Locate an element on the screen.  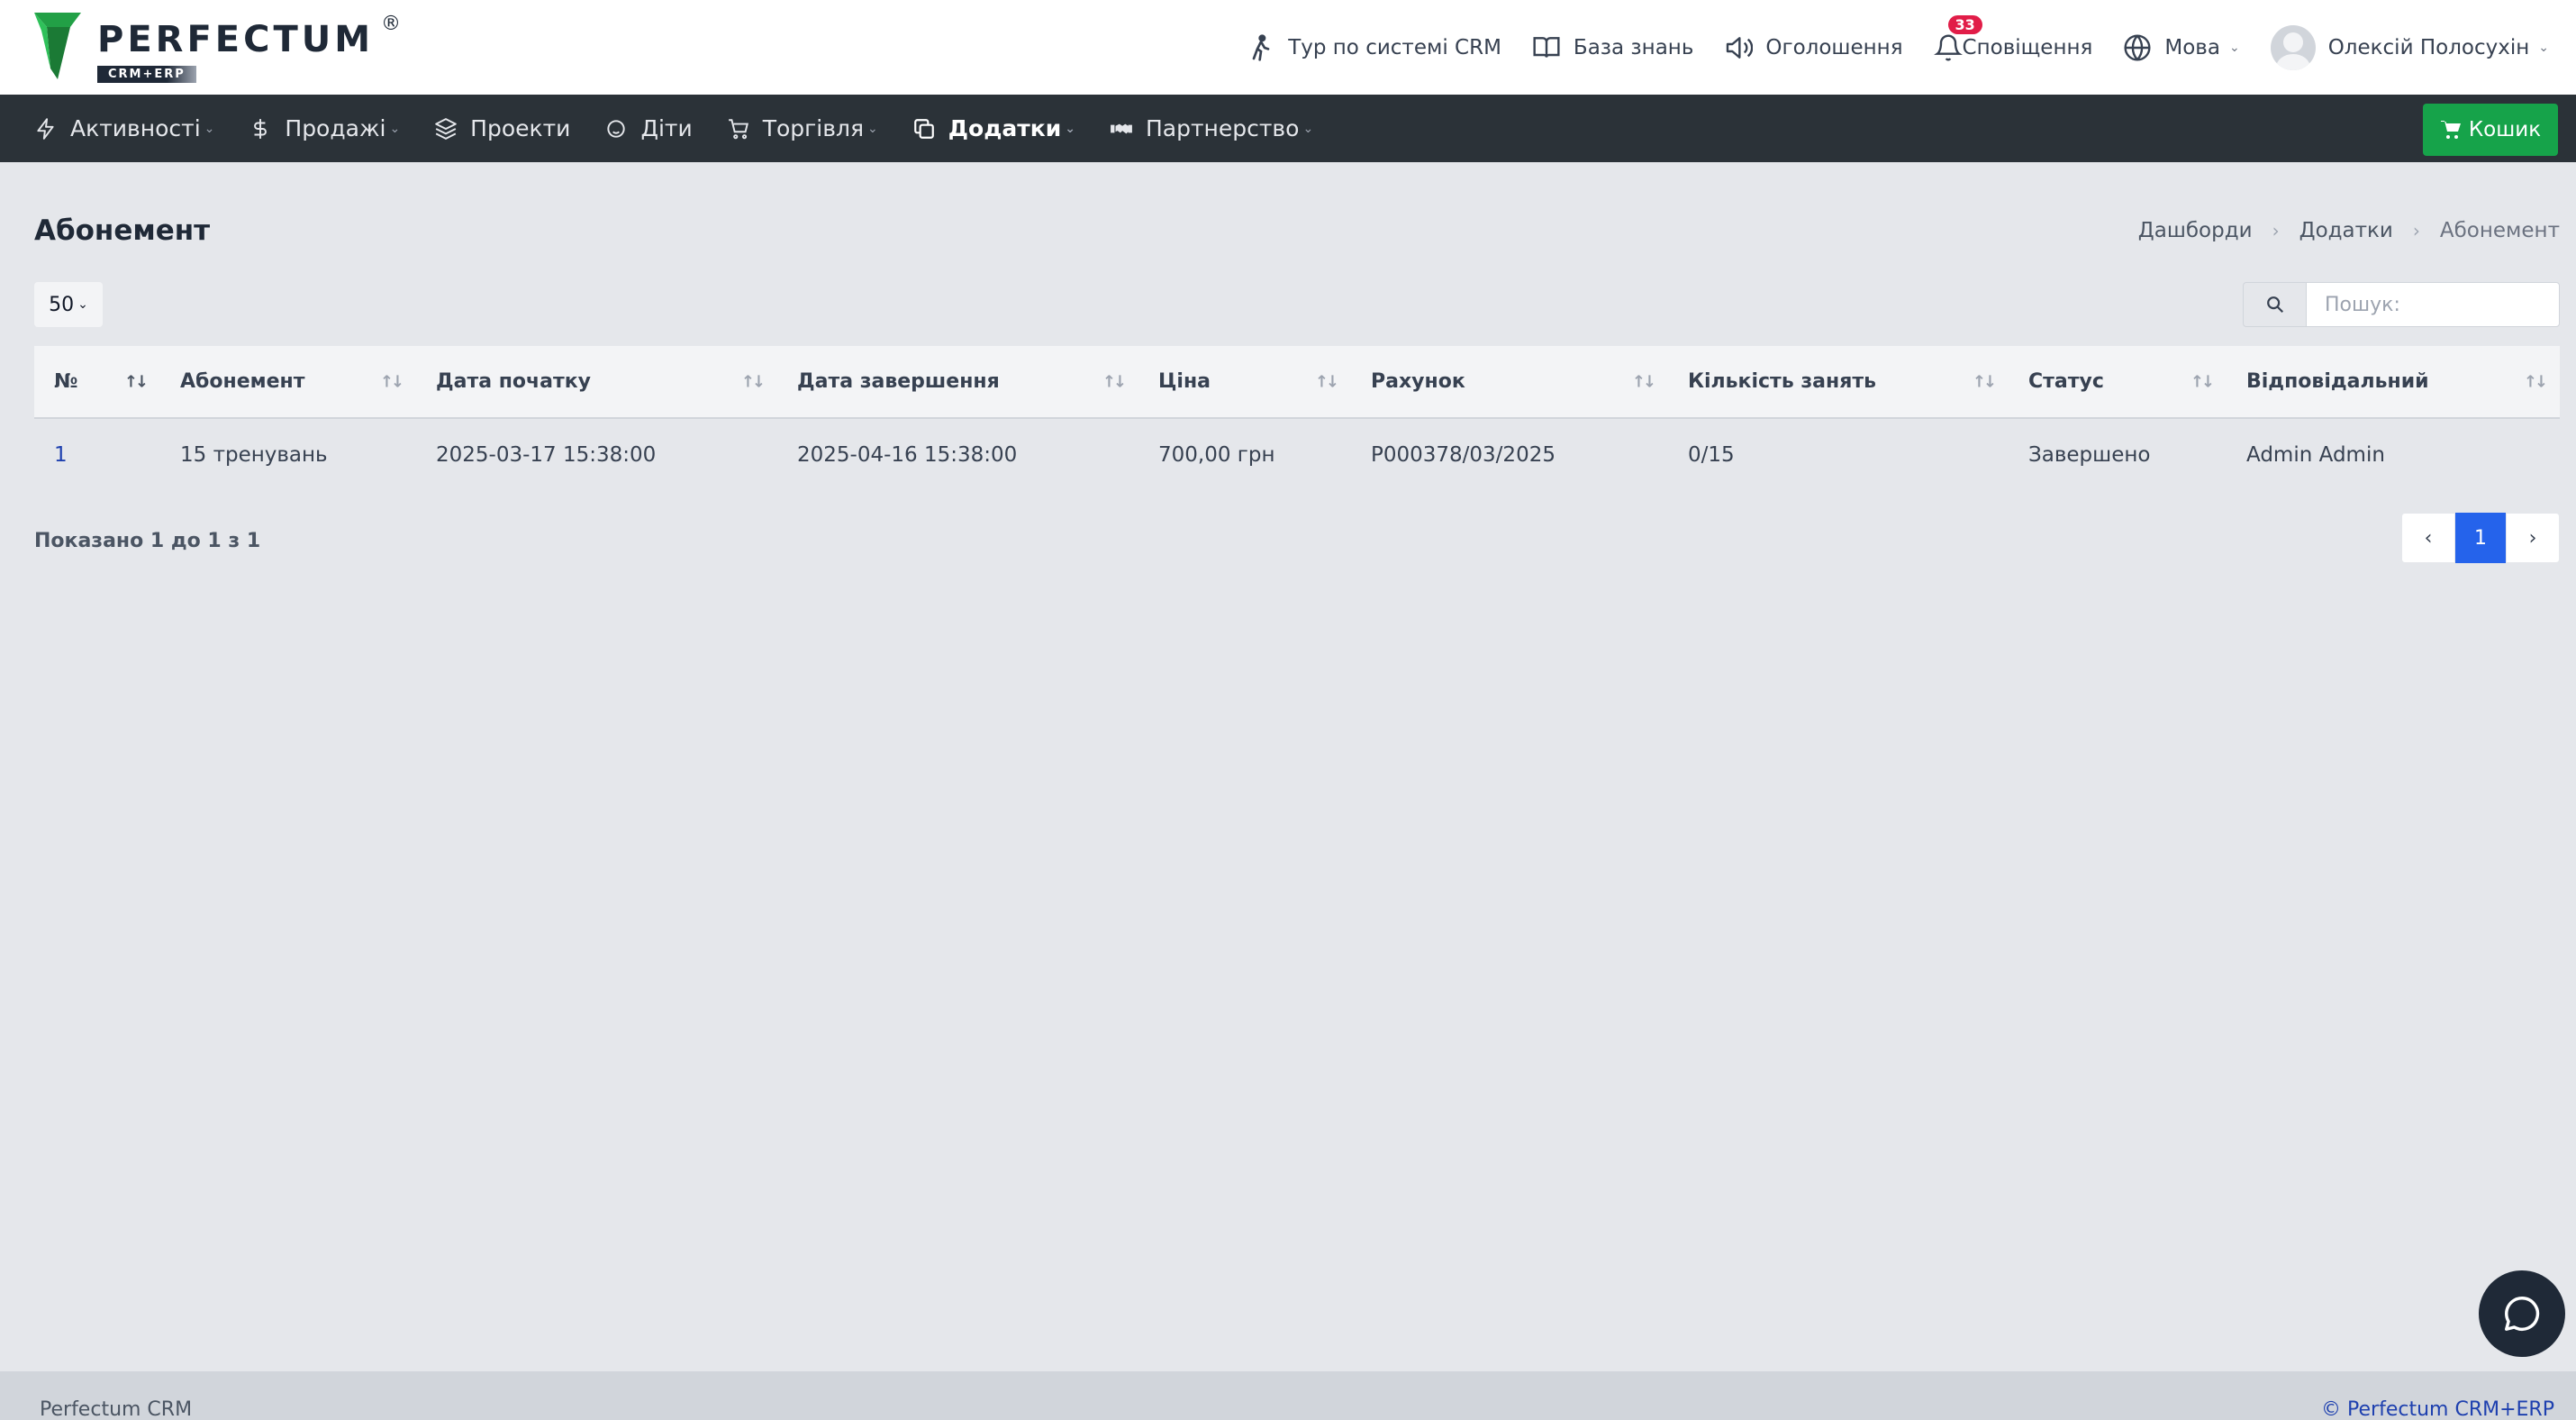
column-header-price: Ціна ↑↓ is located at coordinates (1244, 382).